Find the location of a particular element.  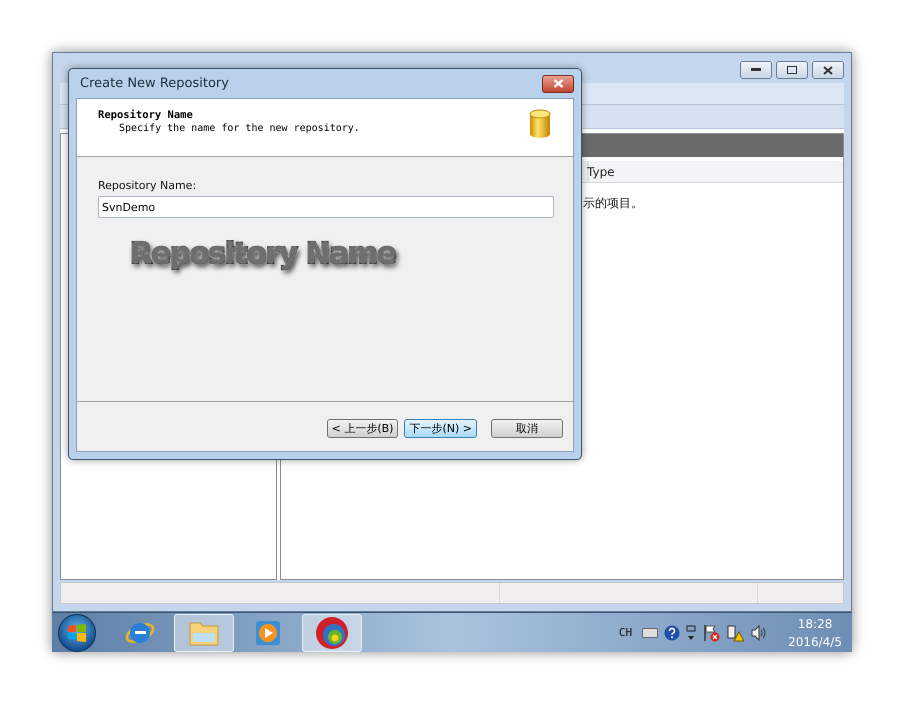

dialog-title: Create New Repository is located at coordinates (154, 83).